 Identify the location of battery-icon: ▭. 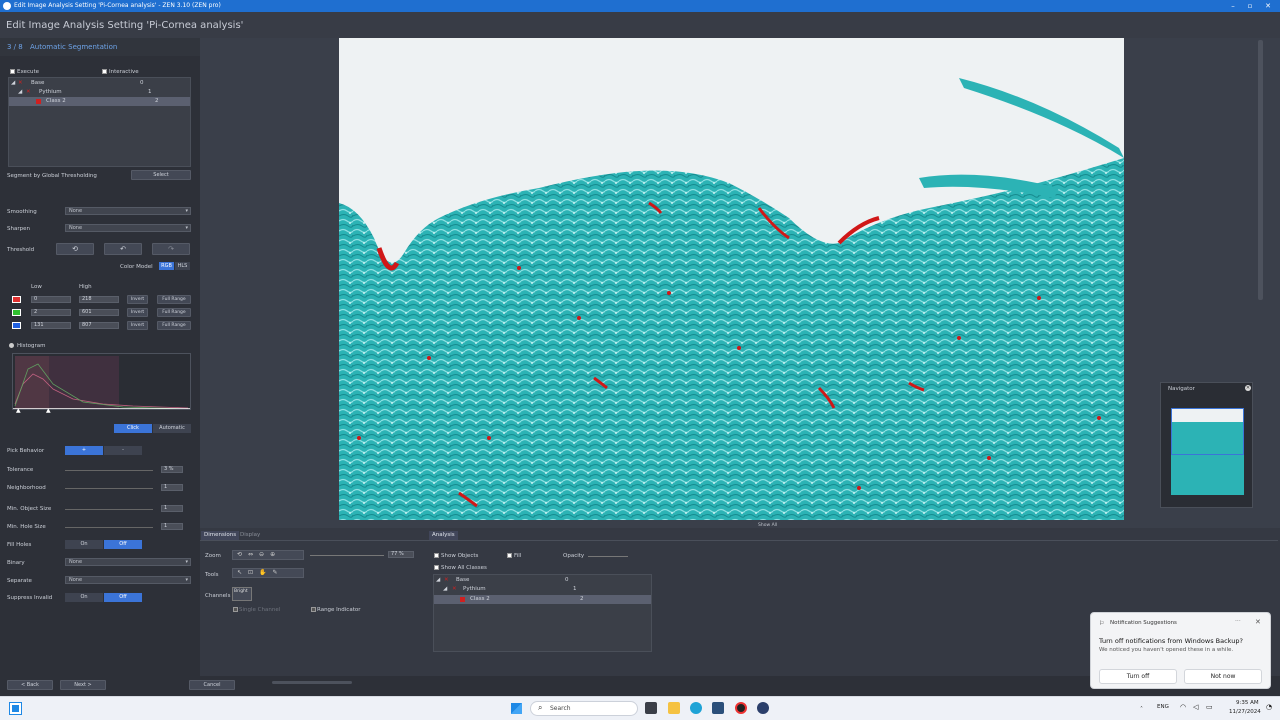
(1209, 707).